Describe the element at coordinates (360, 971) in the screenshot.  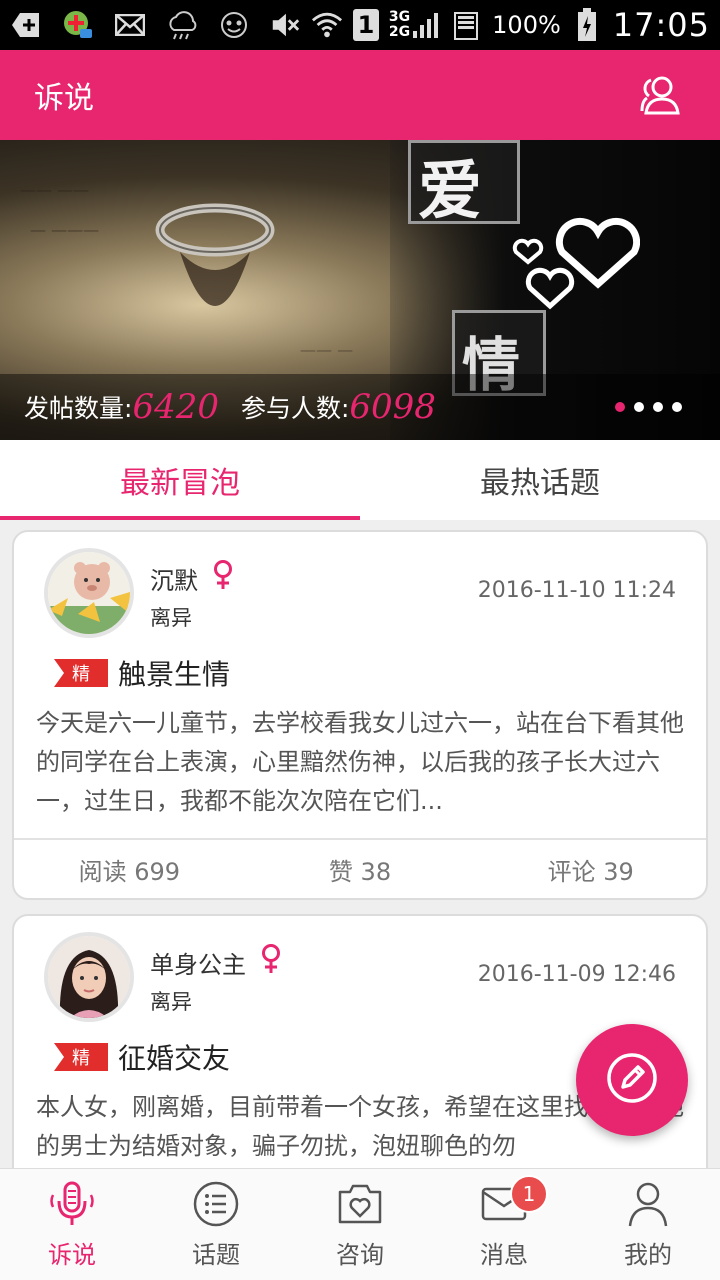
I see `post-header: 单身公主 离异 2016-11-09 12:46` at that location.